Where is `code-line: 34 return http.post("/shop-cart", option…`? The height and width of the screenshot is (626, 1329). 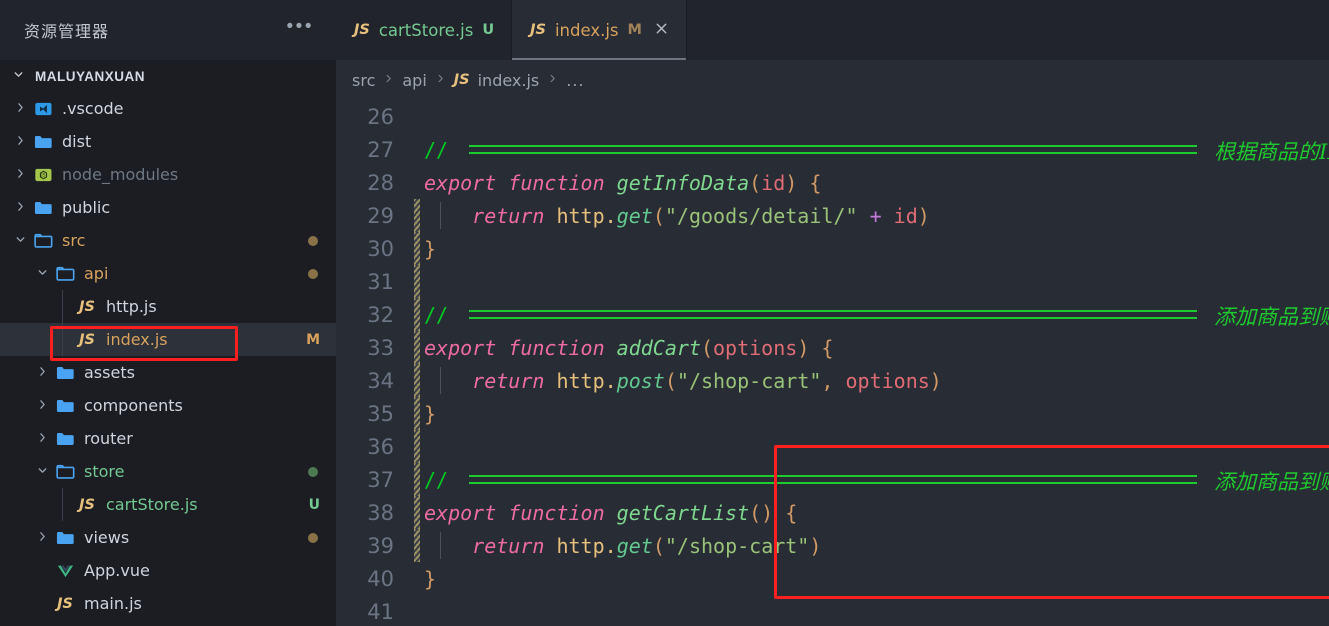
code-line: 34 return http.post("/shop-cart", option… is located at coordinates (832, 380).